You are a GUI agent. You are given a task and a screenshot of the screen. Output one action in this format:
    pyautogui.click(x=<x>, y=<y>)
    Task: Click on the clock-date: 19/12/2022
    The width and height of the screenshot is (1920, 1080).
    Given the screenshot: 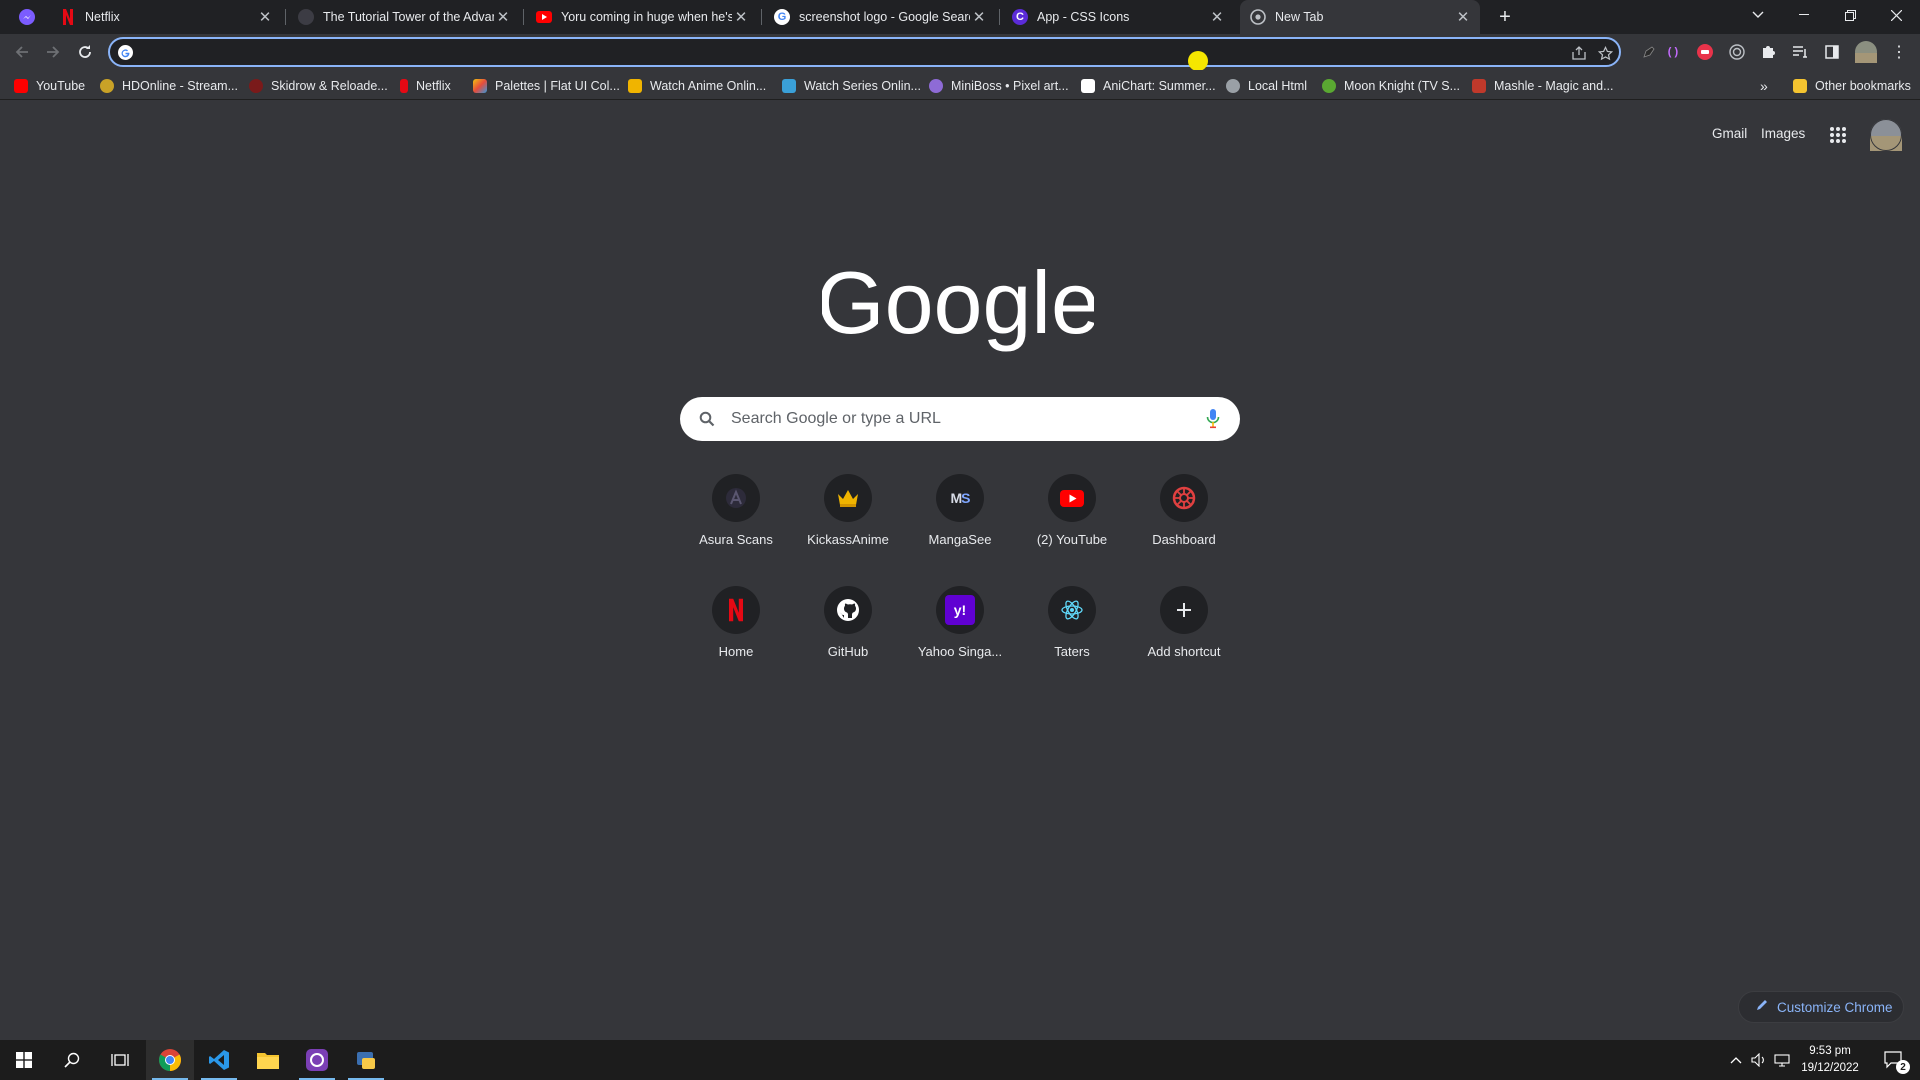 What is the action you would take?
    pyautogui.click(x=1830, y=1068)
    